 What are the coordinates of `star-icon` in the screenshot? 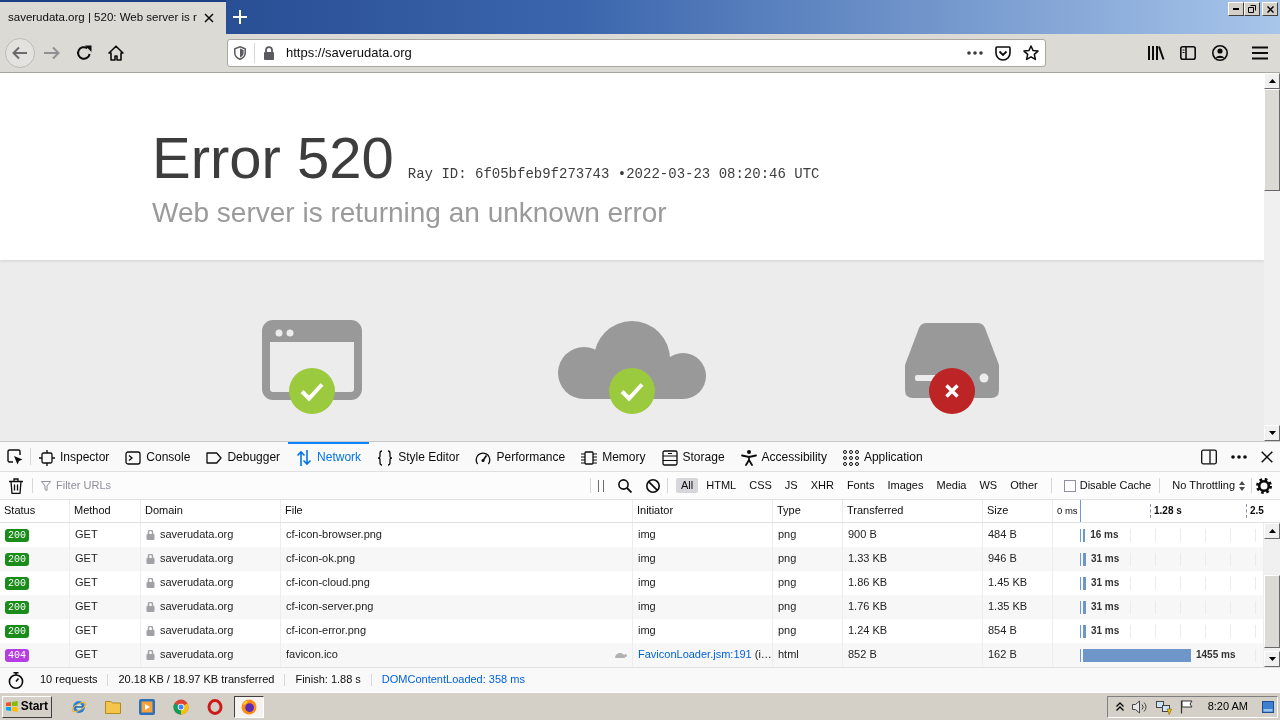 It's located at (1031, 53).